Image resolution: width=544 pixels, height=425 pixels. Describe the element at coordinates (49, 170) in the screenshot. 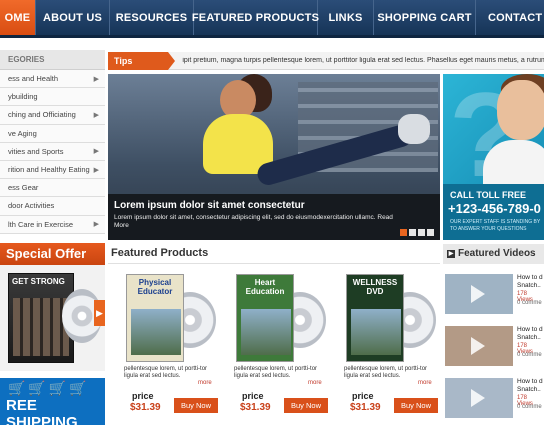

I see `sidebar-category-label: rition and Healthy Eating` at that location.